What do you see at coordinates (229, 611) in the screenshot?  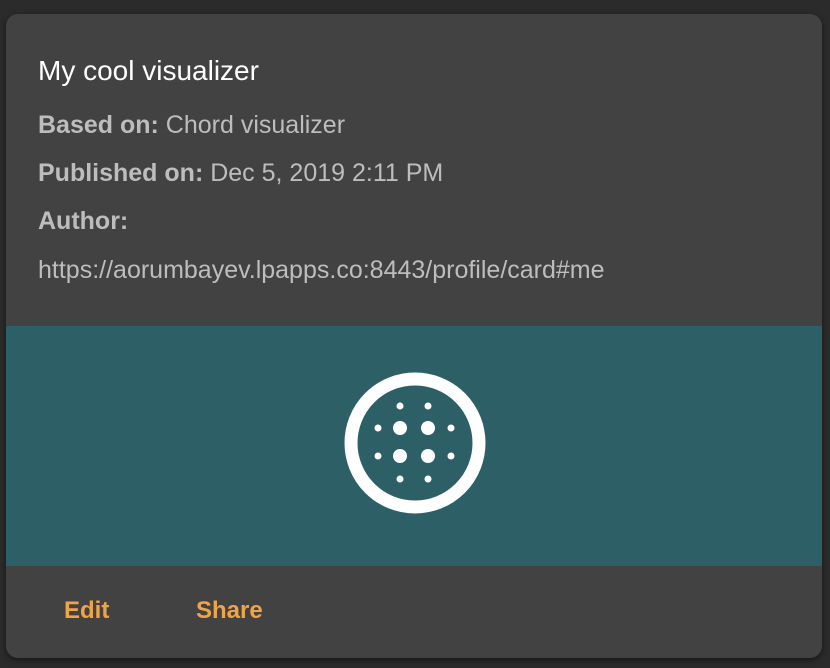 I see `share-button: Share` at bounding box center [229, 611].